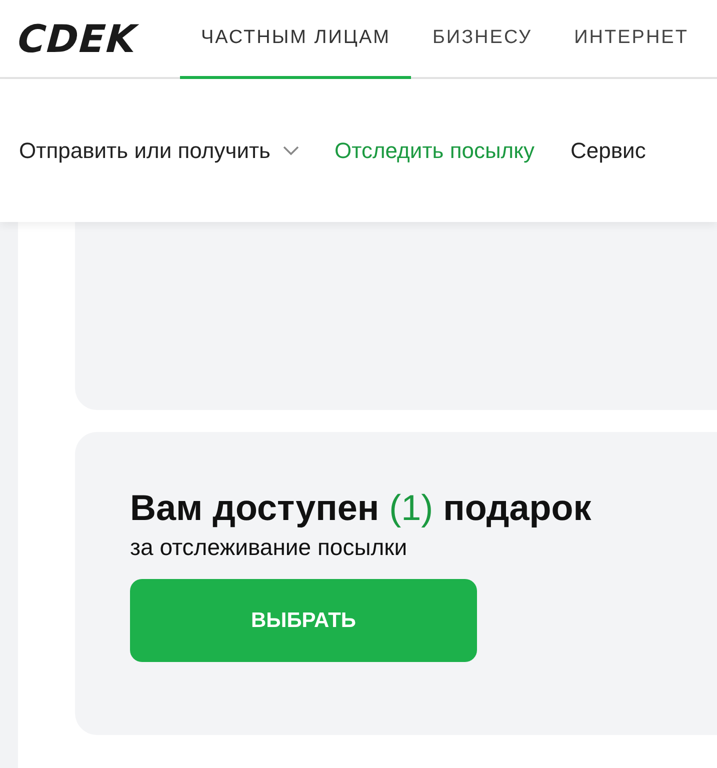 This screenshot has height=768, width=717. Describe the element at coordinates (269, 547) in the screenshot. I see `gift-subtitle: за отслеживание посылки` at that location.